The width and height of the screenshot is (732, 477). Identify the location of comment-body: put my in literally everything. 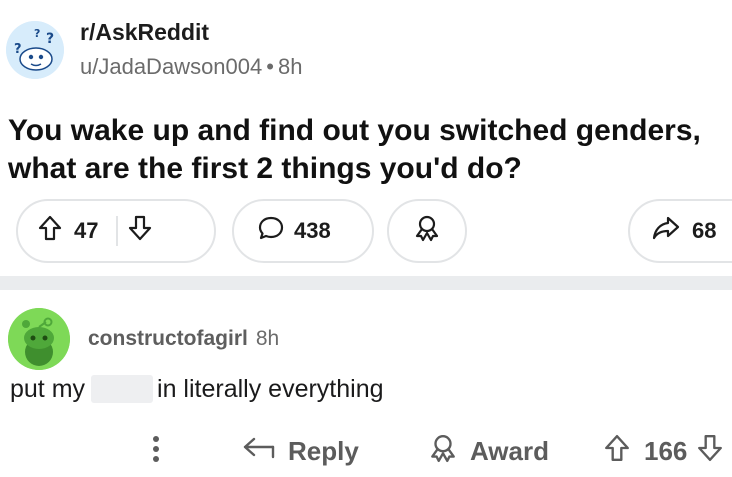
(197, 389).